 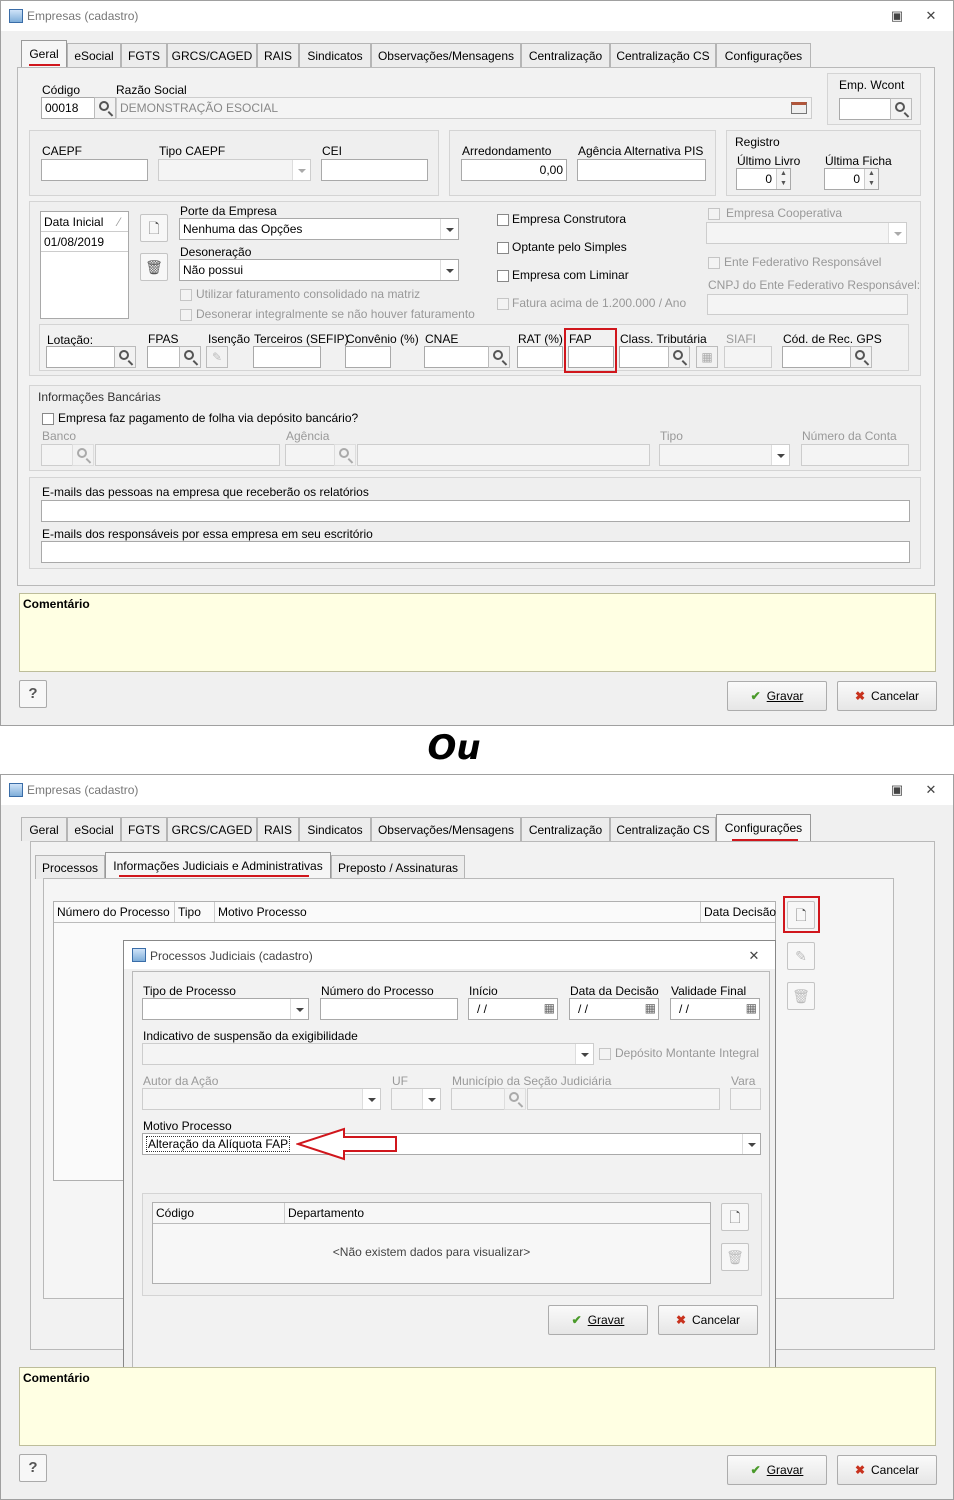 I want to click on emails-responsaveis-input, so click(x=475, y=552).